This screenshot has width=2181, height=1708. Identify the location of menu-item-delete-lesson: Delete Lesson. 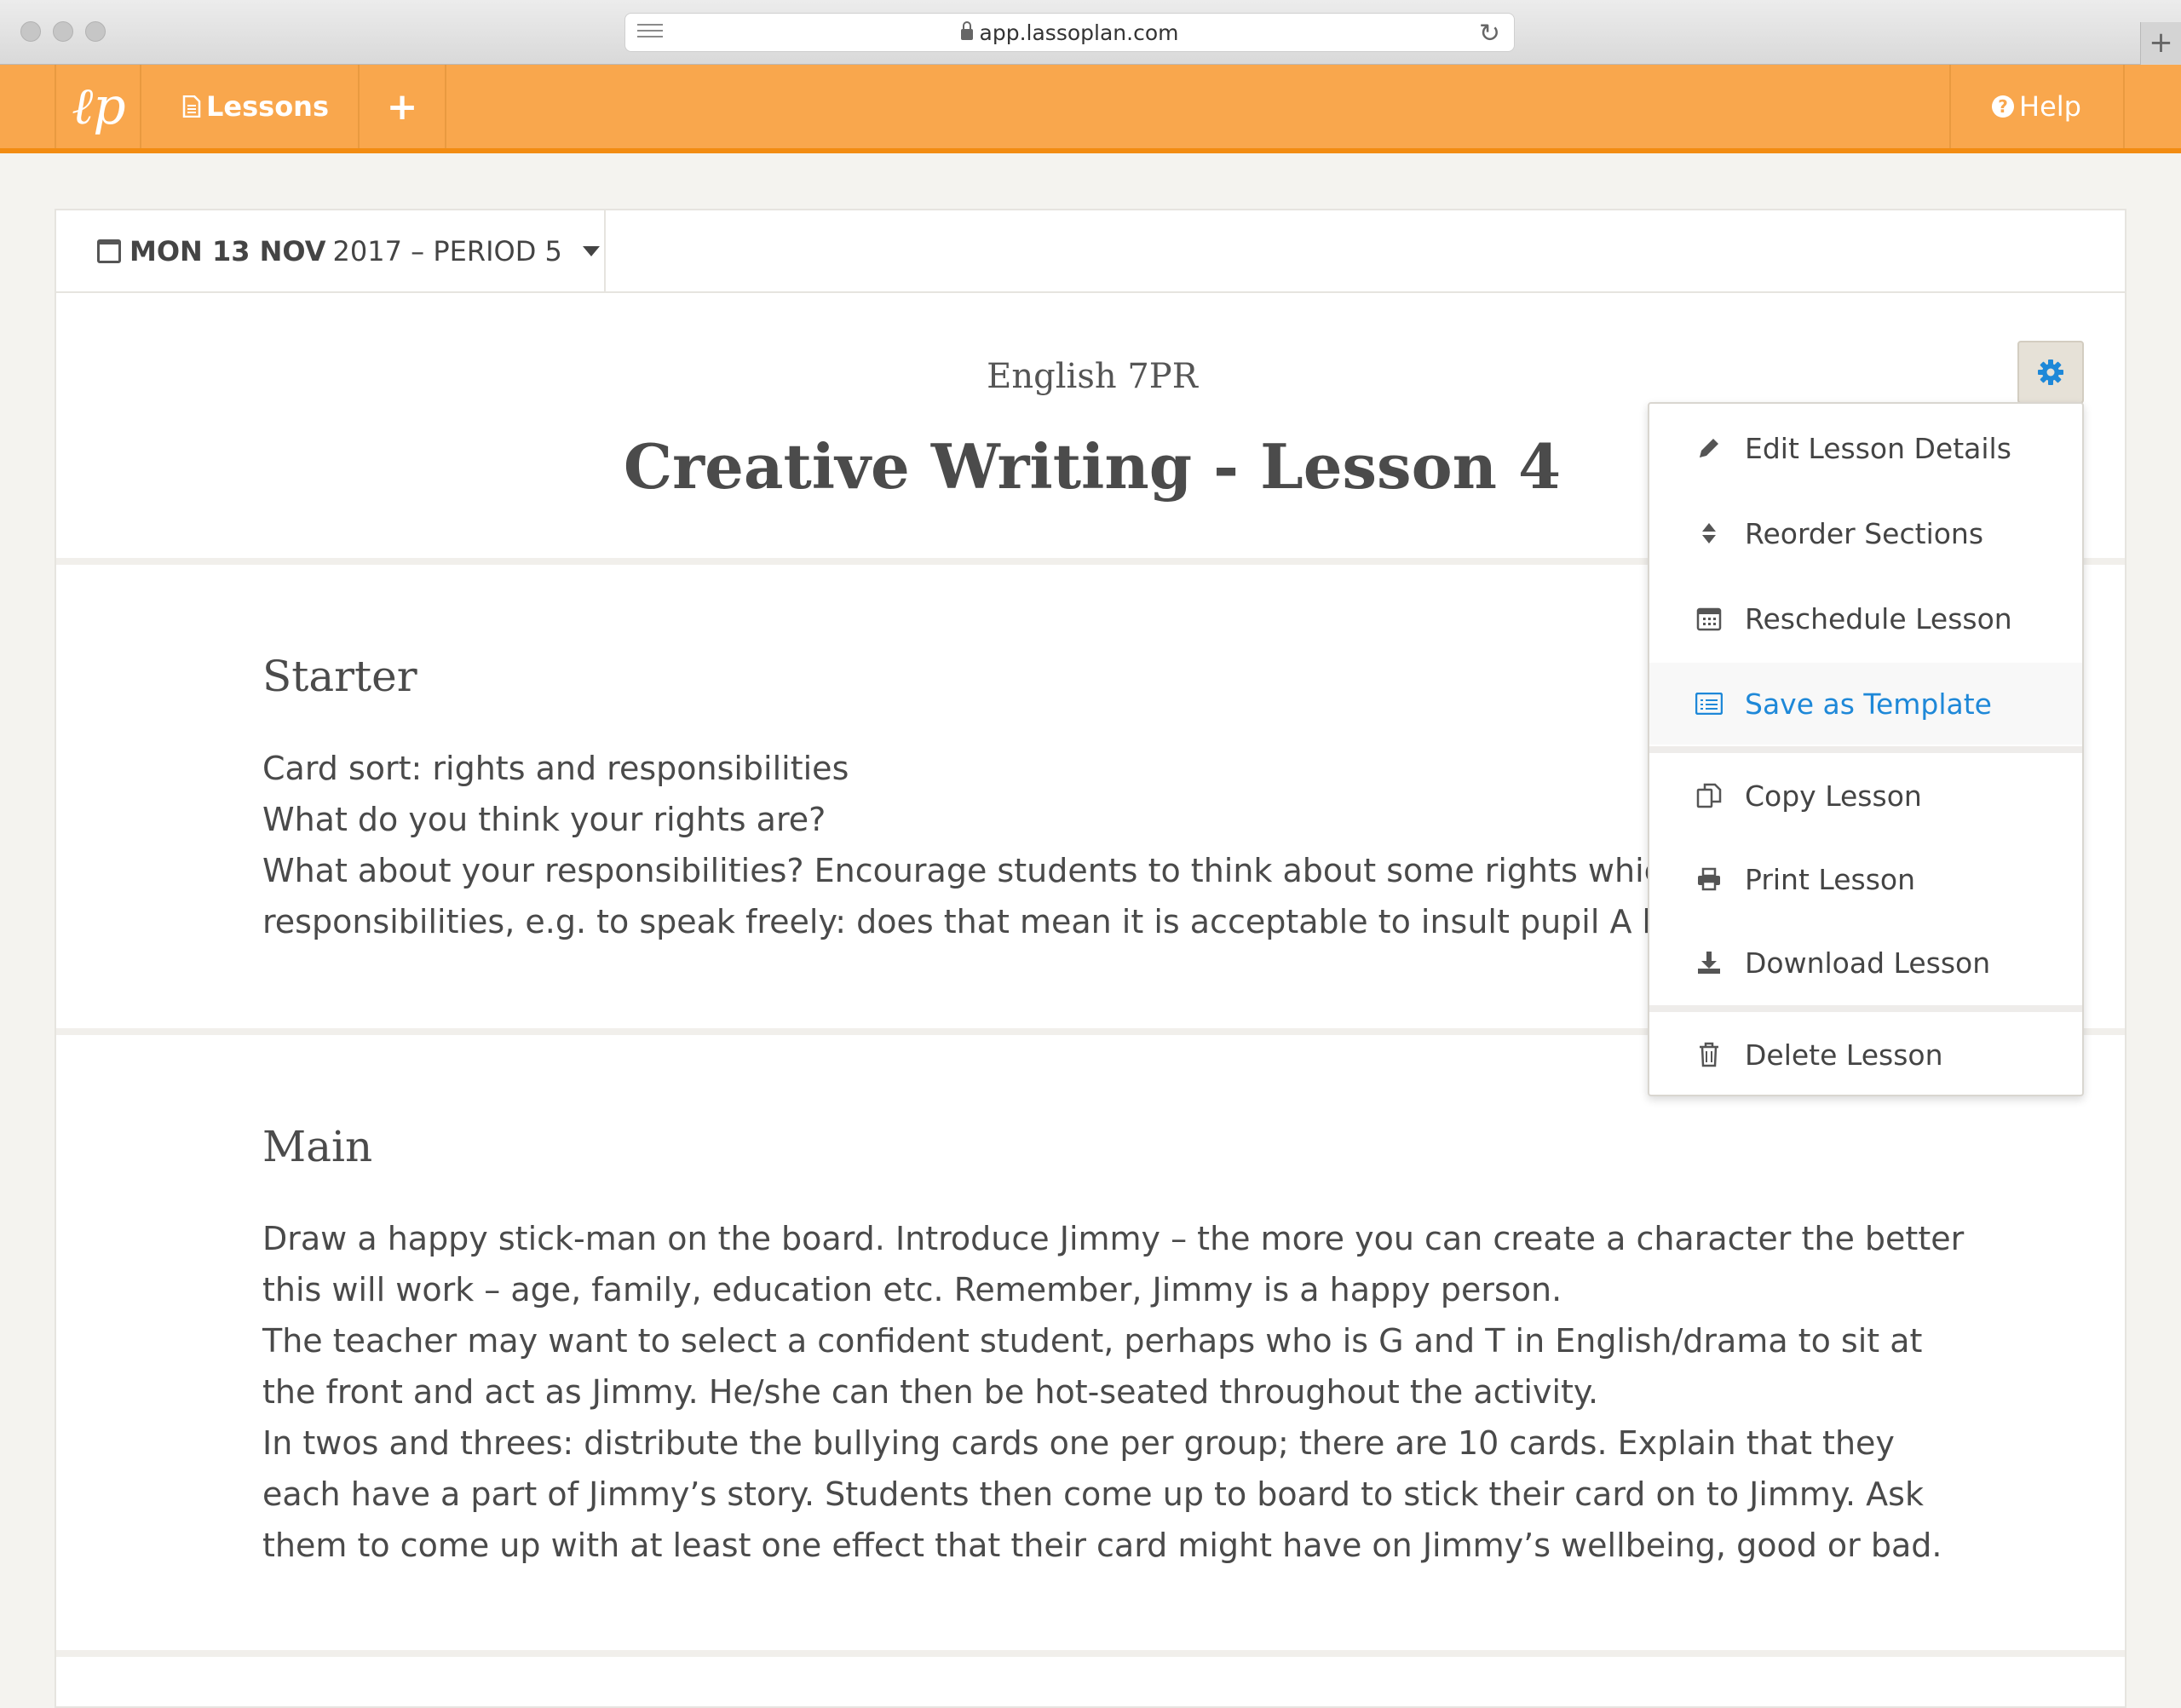
(1865, 1055).